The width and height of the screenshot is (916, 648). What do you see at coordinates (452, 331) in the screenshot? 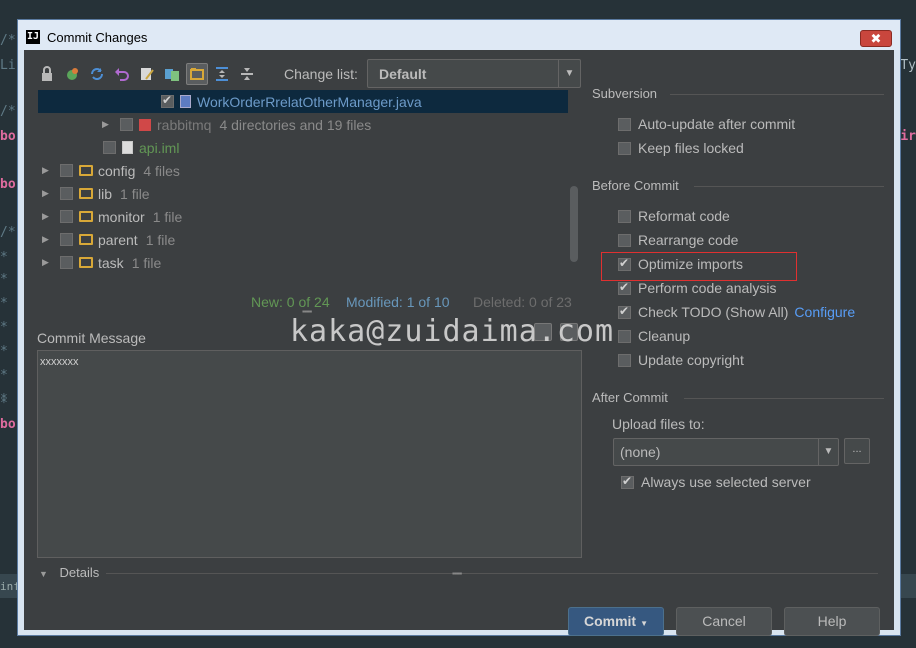
I see `watermark: kaka@zuidaima.com` at bounding box center [452, 331].